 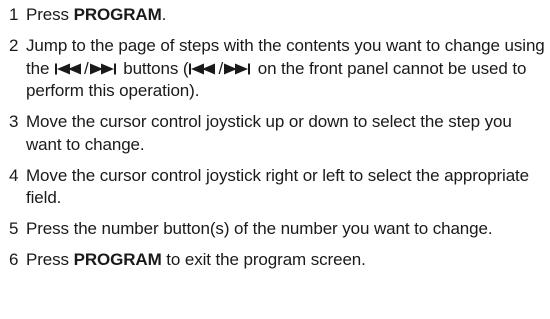 What do you see at coordinates (14, 45) in the screenshot?
I see `step-number: 2` at bounding box center [14, 45].